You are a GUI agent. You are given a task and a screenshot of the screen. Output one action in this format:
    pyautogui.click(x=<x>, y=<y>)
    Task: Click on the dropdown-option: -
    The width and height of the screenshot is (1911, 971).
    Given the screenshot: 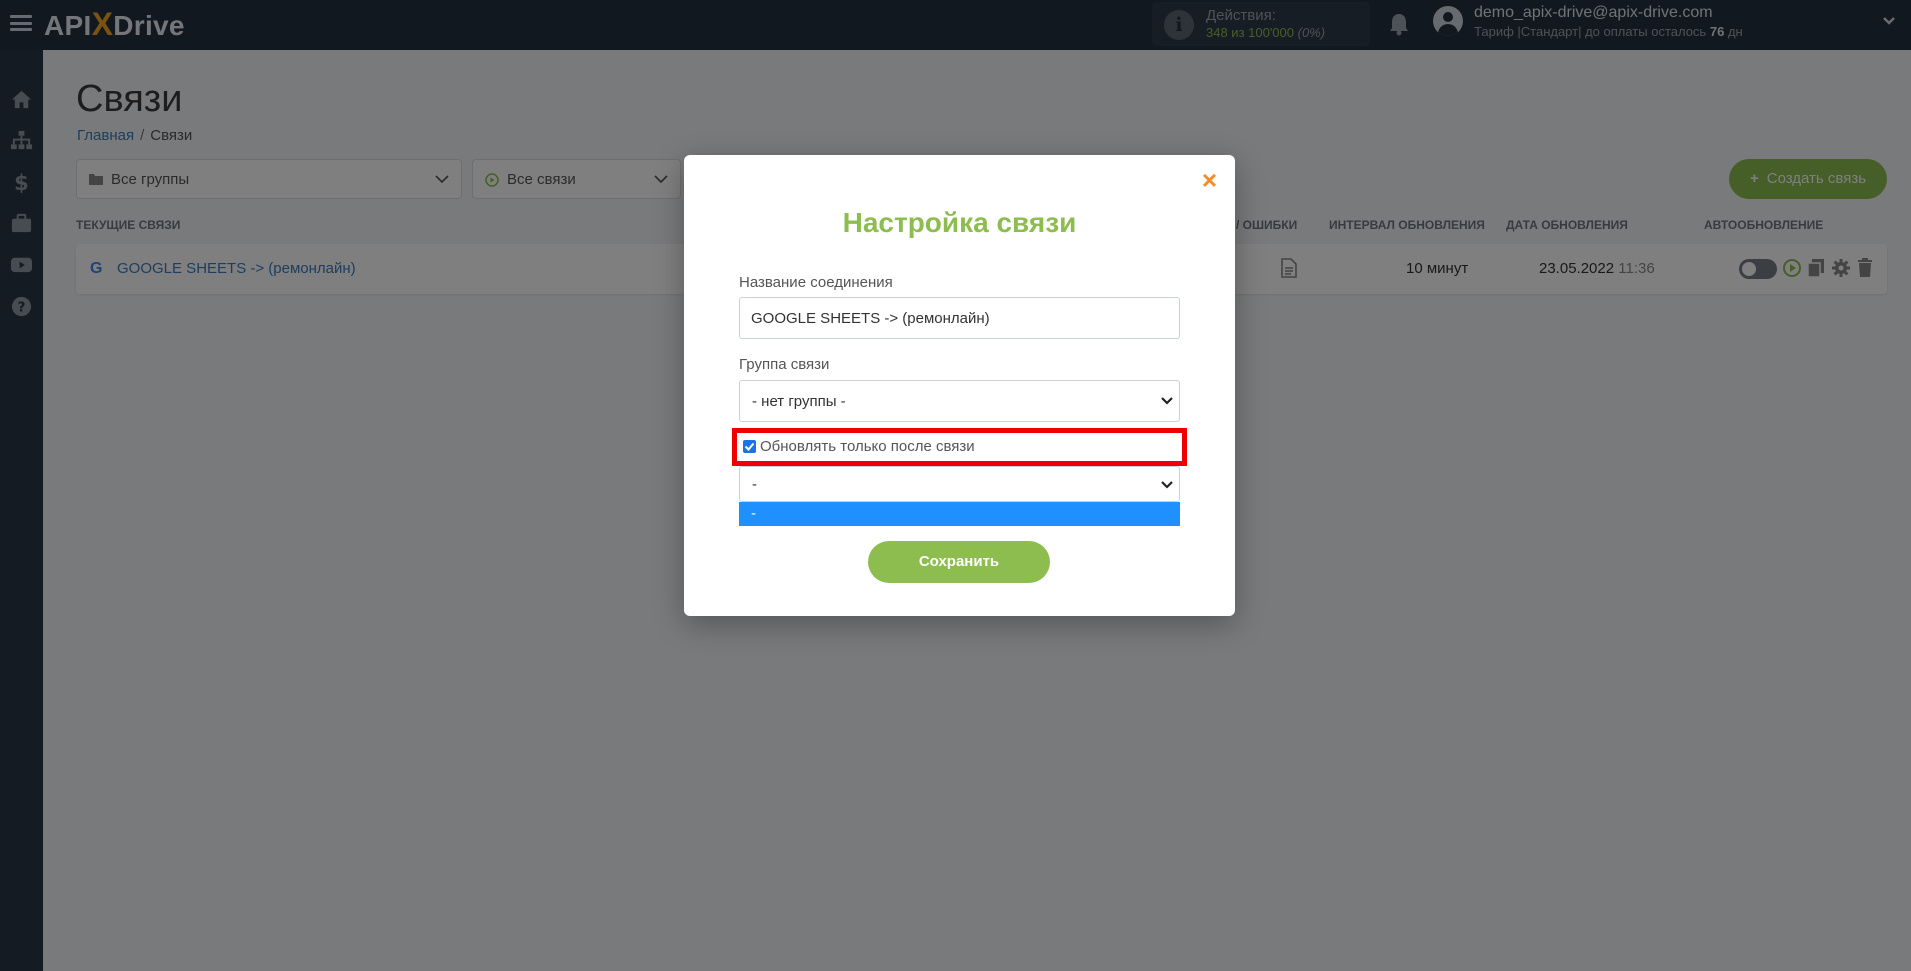 What is the action you would take?
    pyautogui.click(x=959, y=514)
    